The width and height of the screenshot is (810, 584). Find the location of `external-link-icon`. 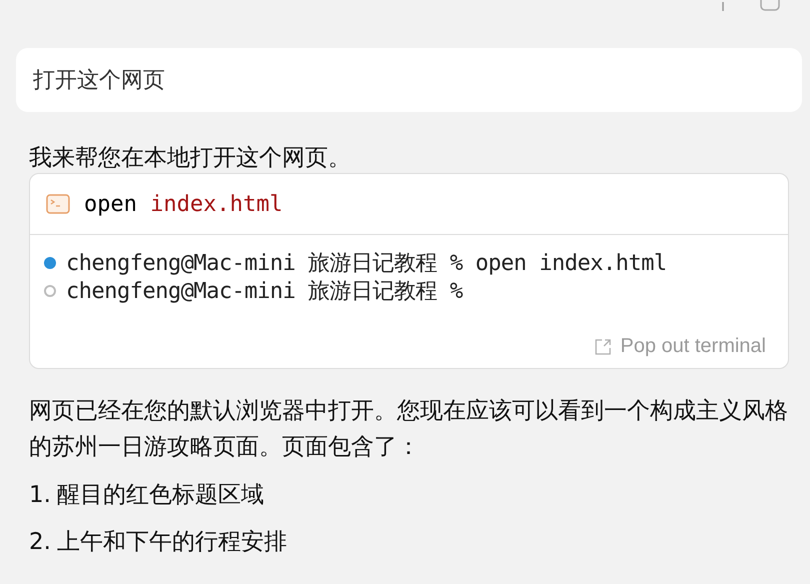

external-link-icon is located at coordinates (603, 347).